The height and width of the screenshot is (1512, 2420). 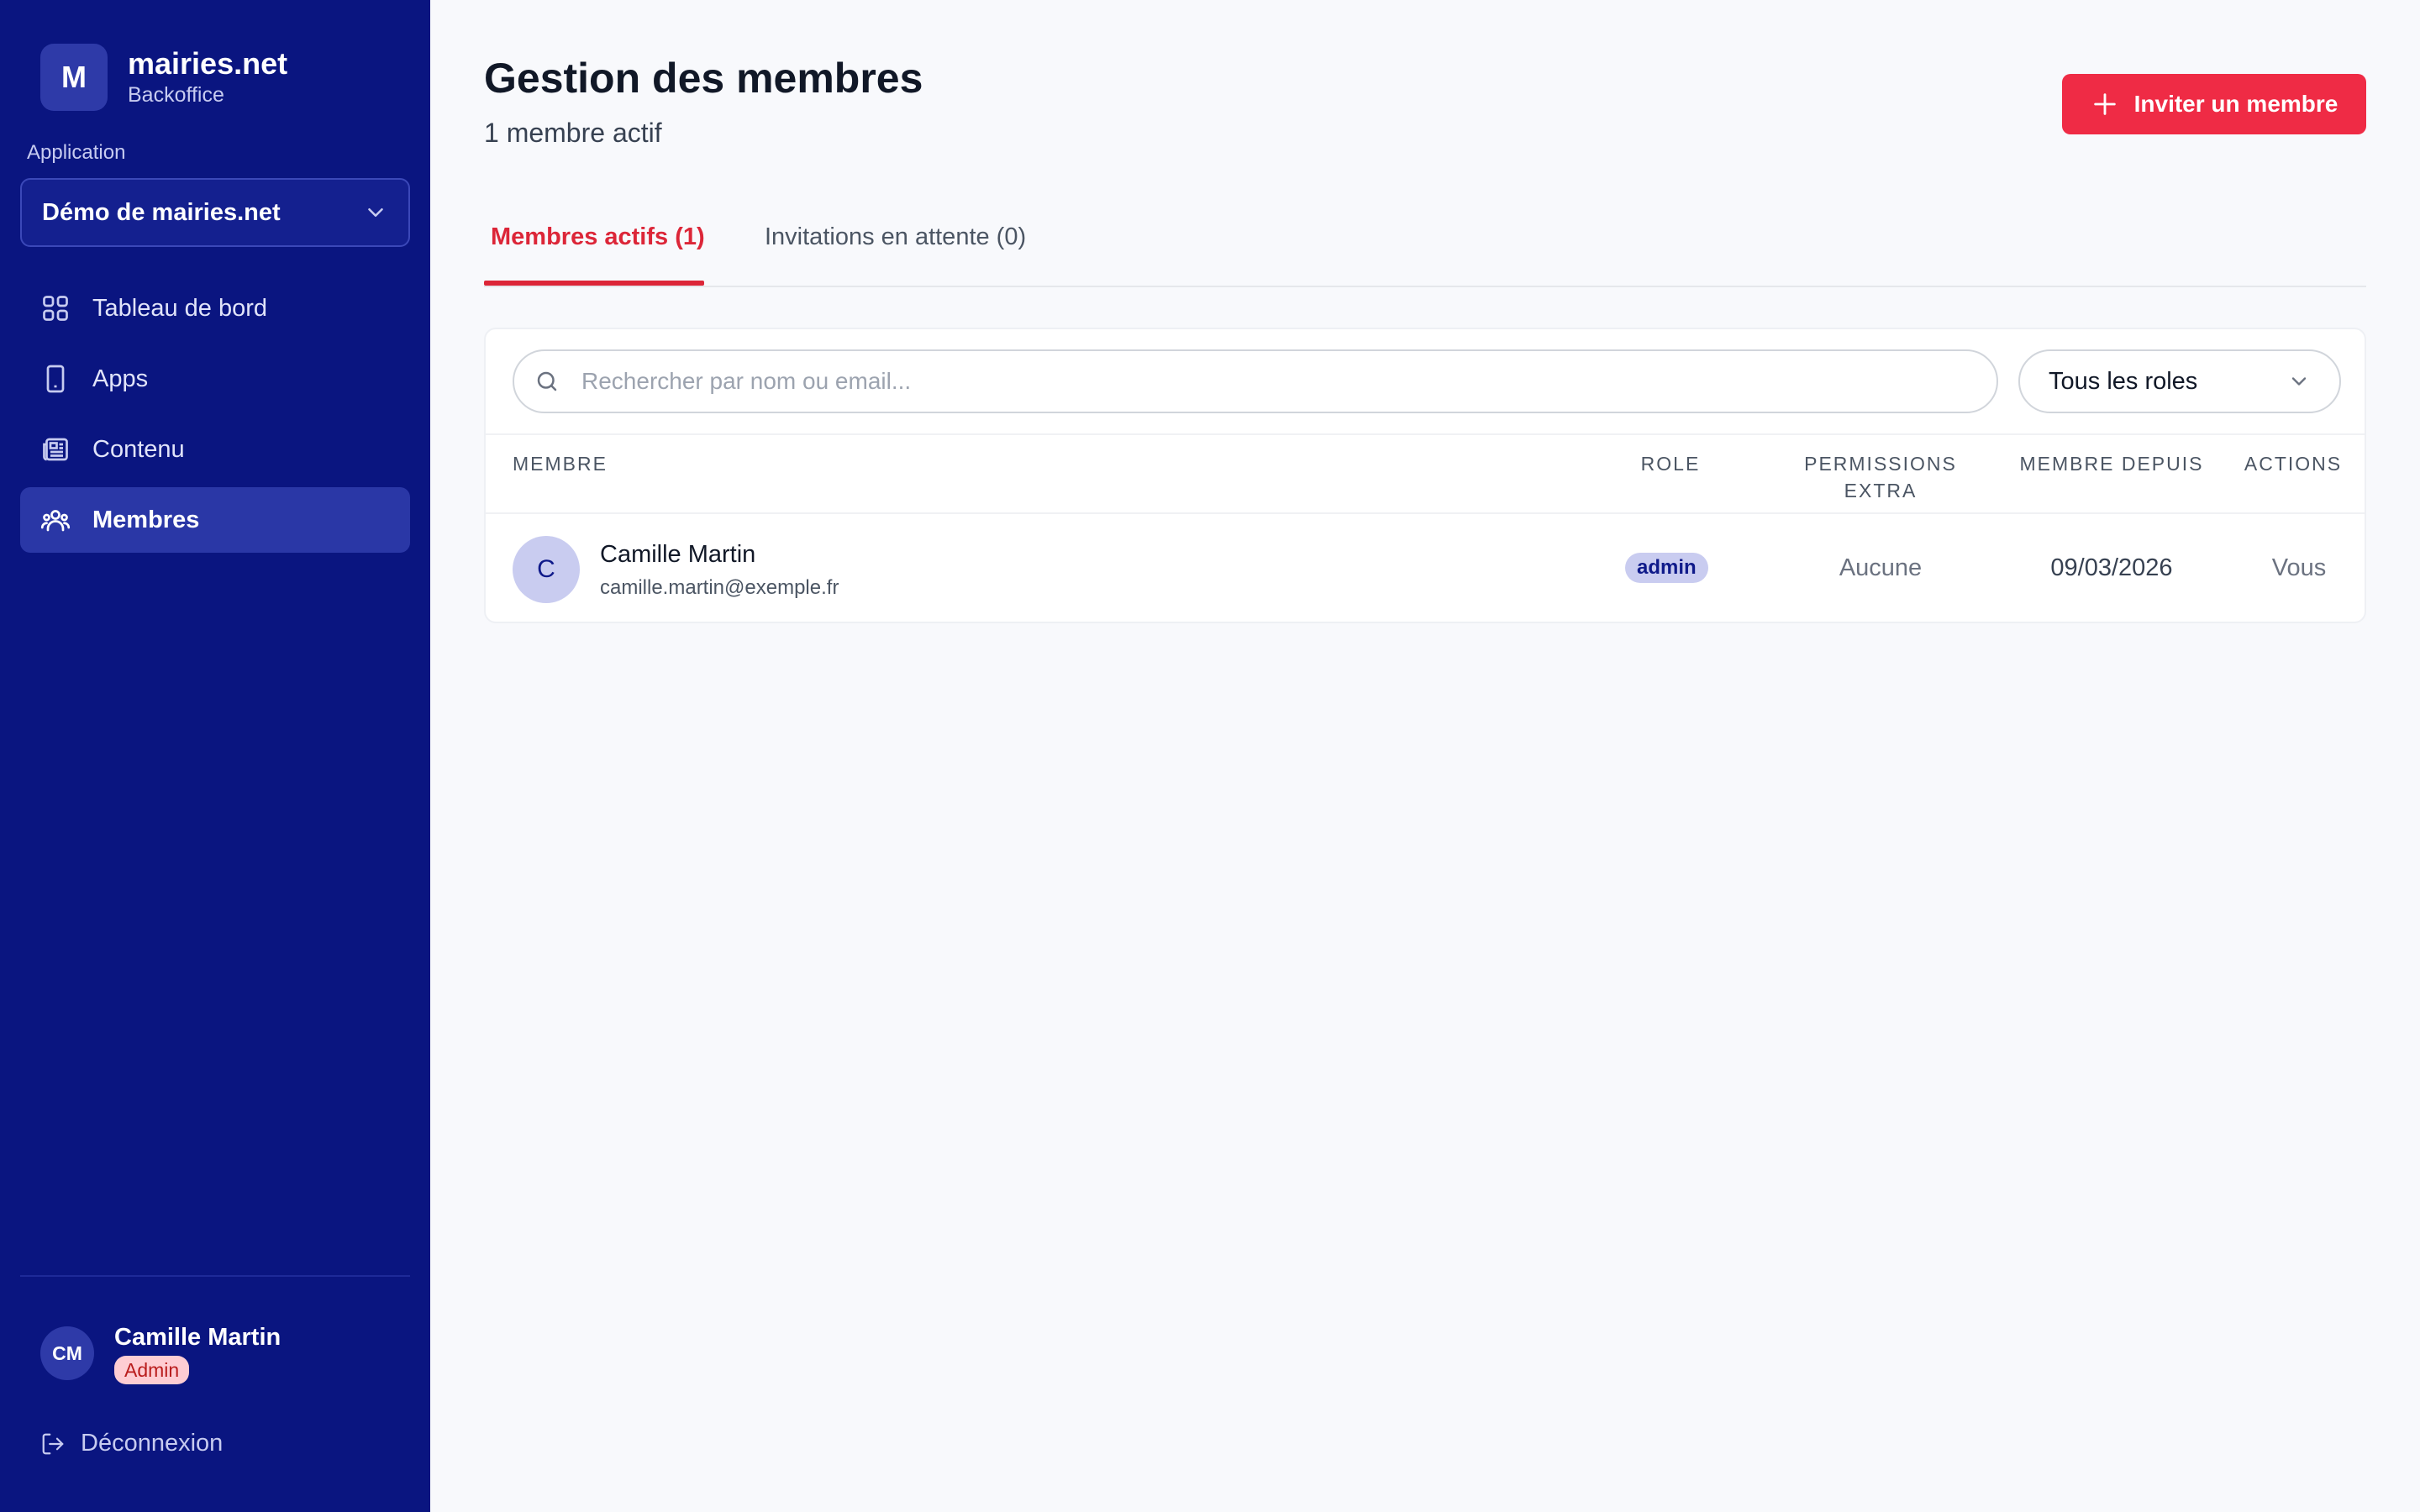 What do you see at coordinates (197, 1337) in the screenshot?
I see `user-name: Camille Martin` at bounding box center [197, 1337].